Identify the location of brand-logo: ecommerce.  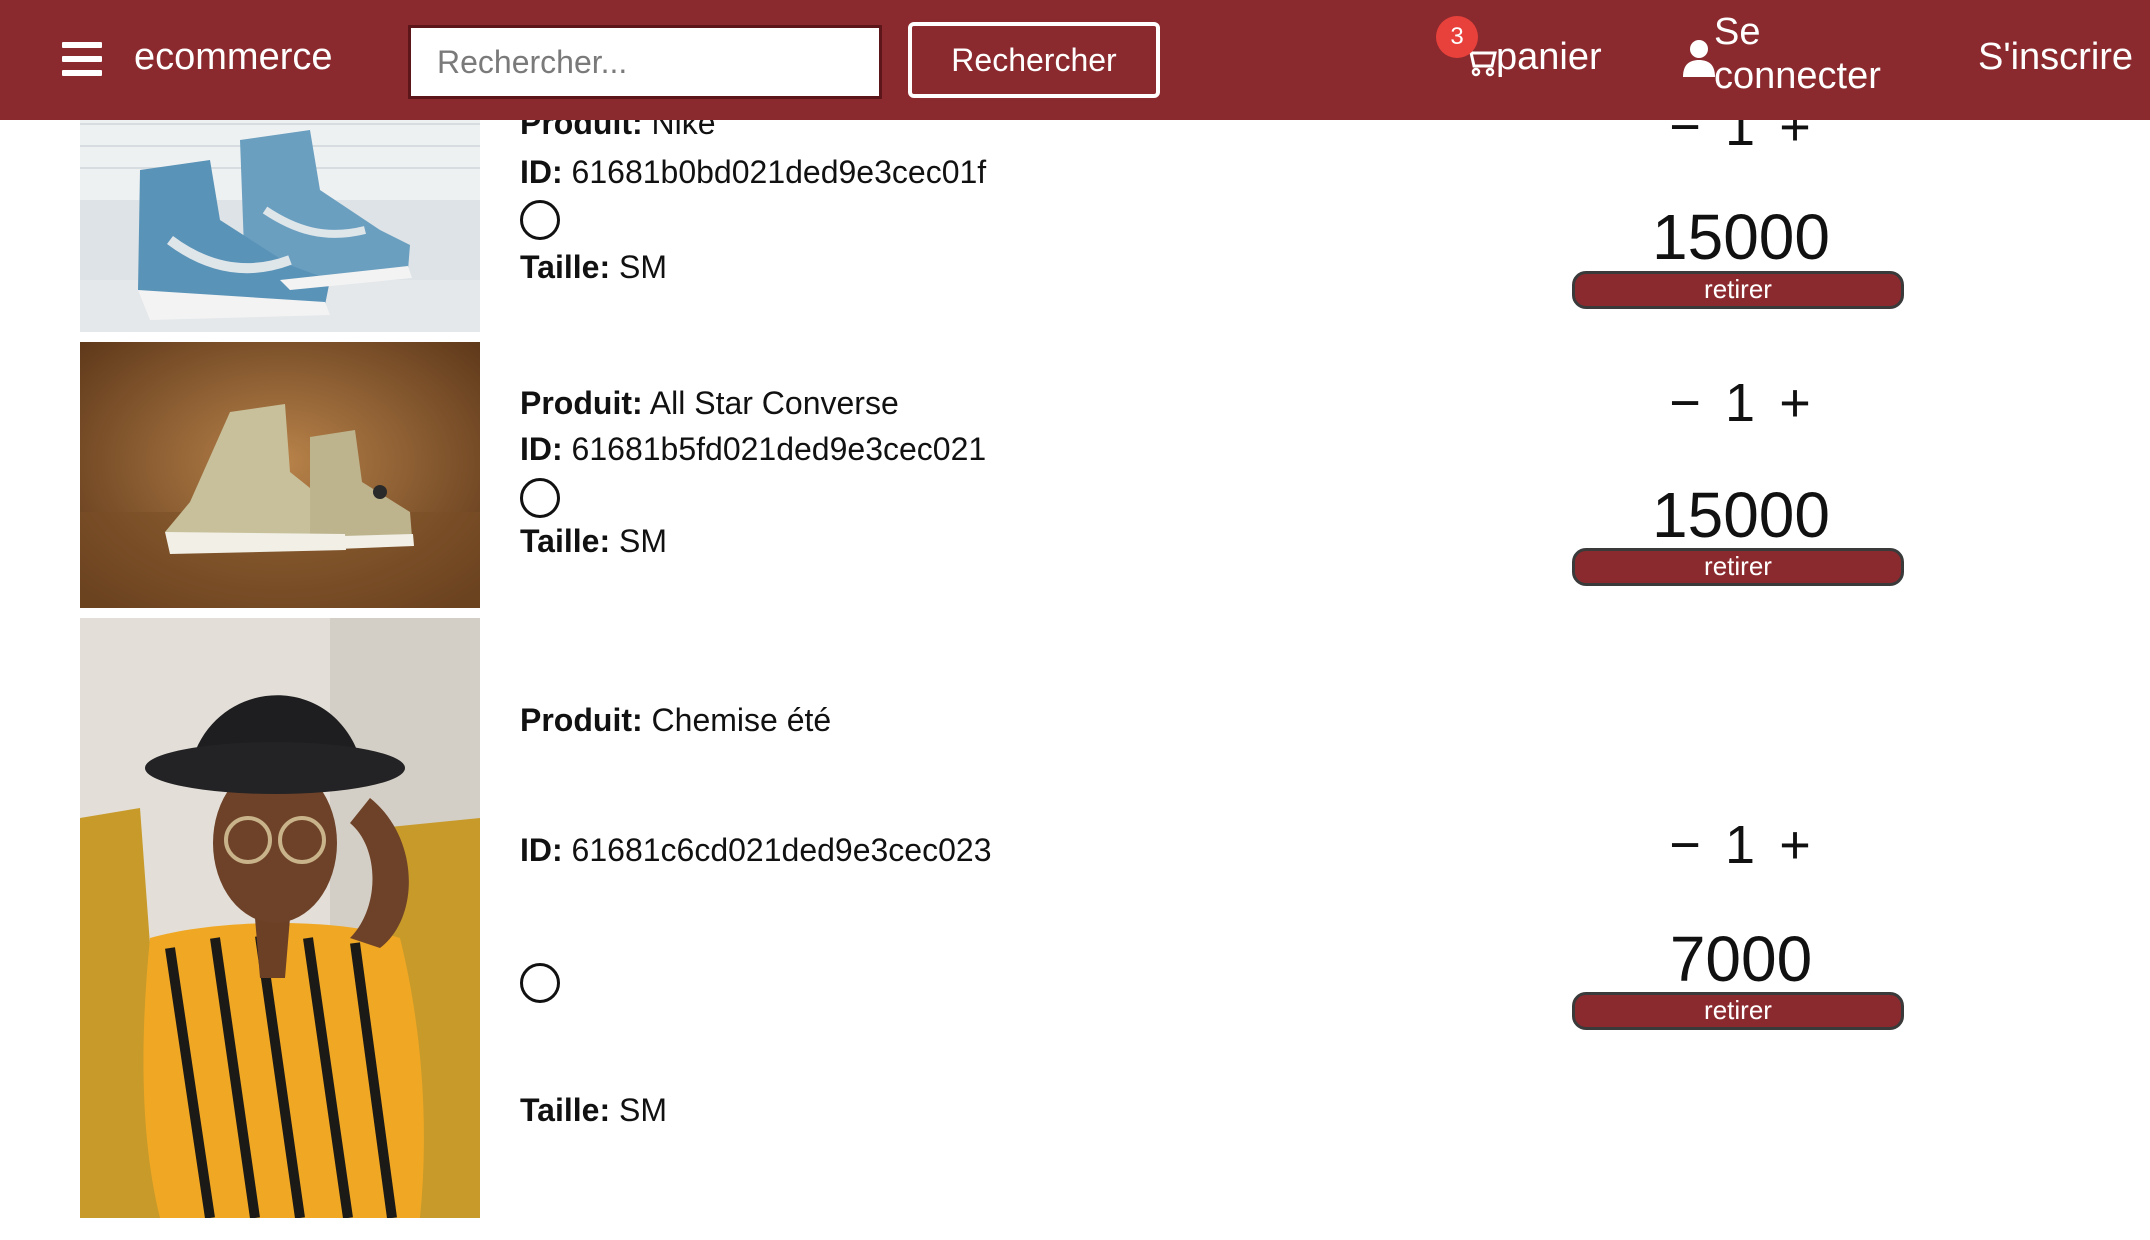
(233, 57).